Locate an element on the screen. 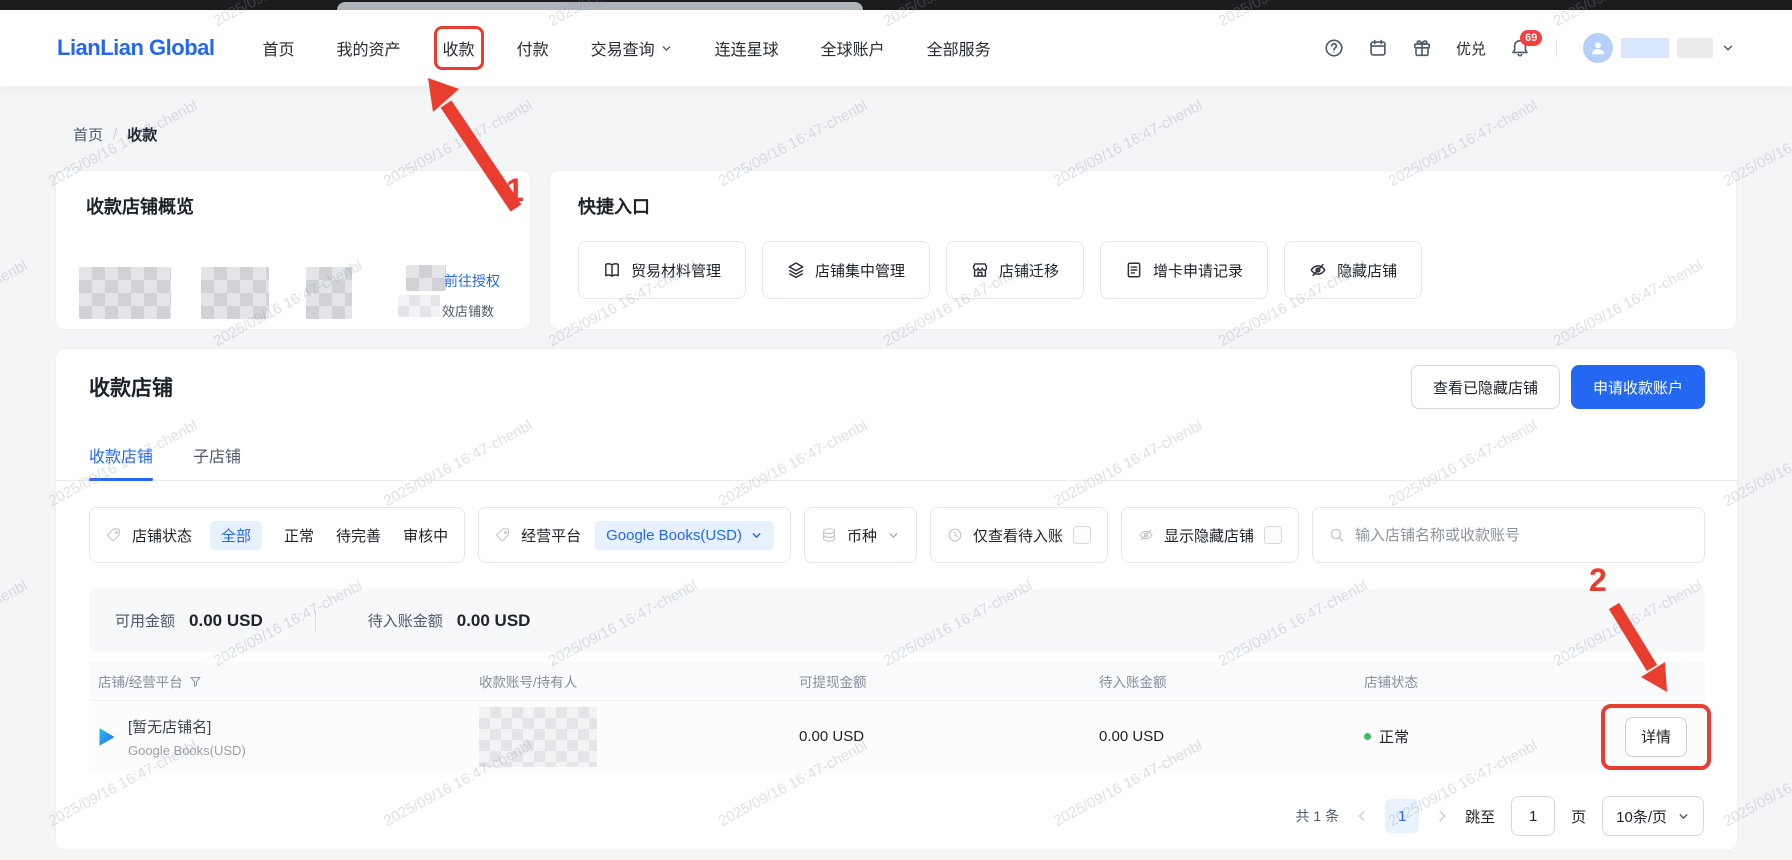 The width and height of the screenshot is (1792, 860). shop-tabs: 收款店铺 子店铺 is located at coordinates (896, 445).